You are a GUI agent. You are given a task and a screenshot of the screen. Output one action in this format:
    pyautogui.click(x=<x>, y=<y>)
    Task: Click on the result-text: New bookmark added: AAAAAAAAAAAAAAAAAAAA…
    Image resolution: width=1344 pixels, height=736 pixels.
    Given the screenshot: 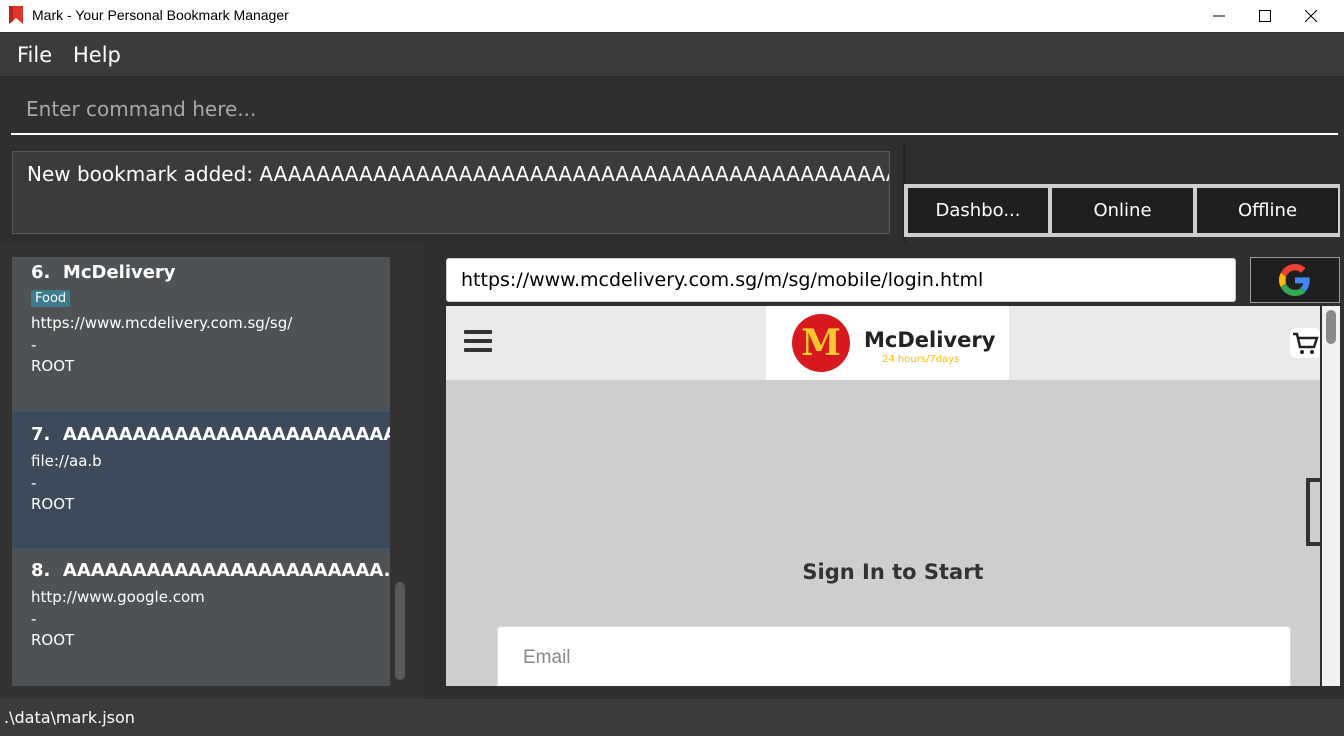 What is the action you would take?
    pyautogui.click(x=458, y=174)
    